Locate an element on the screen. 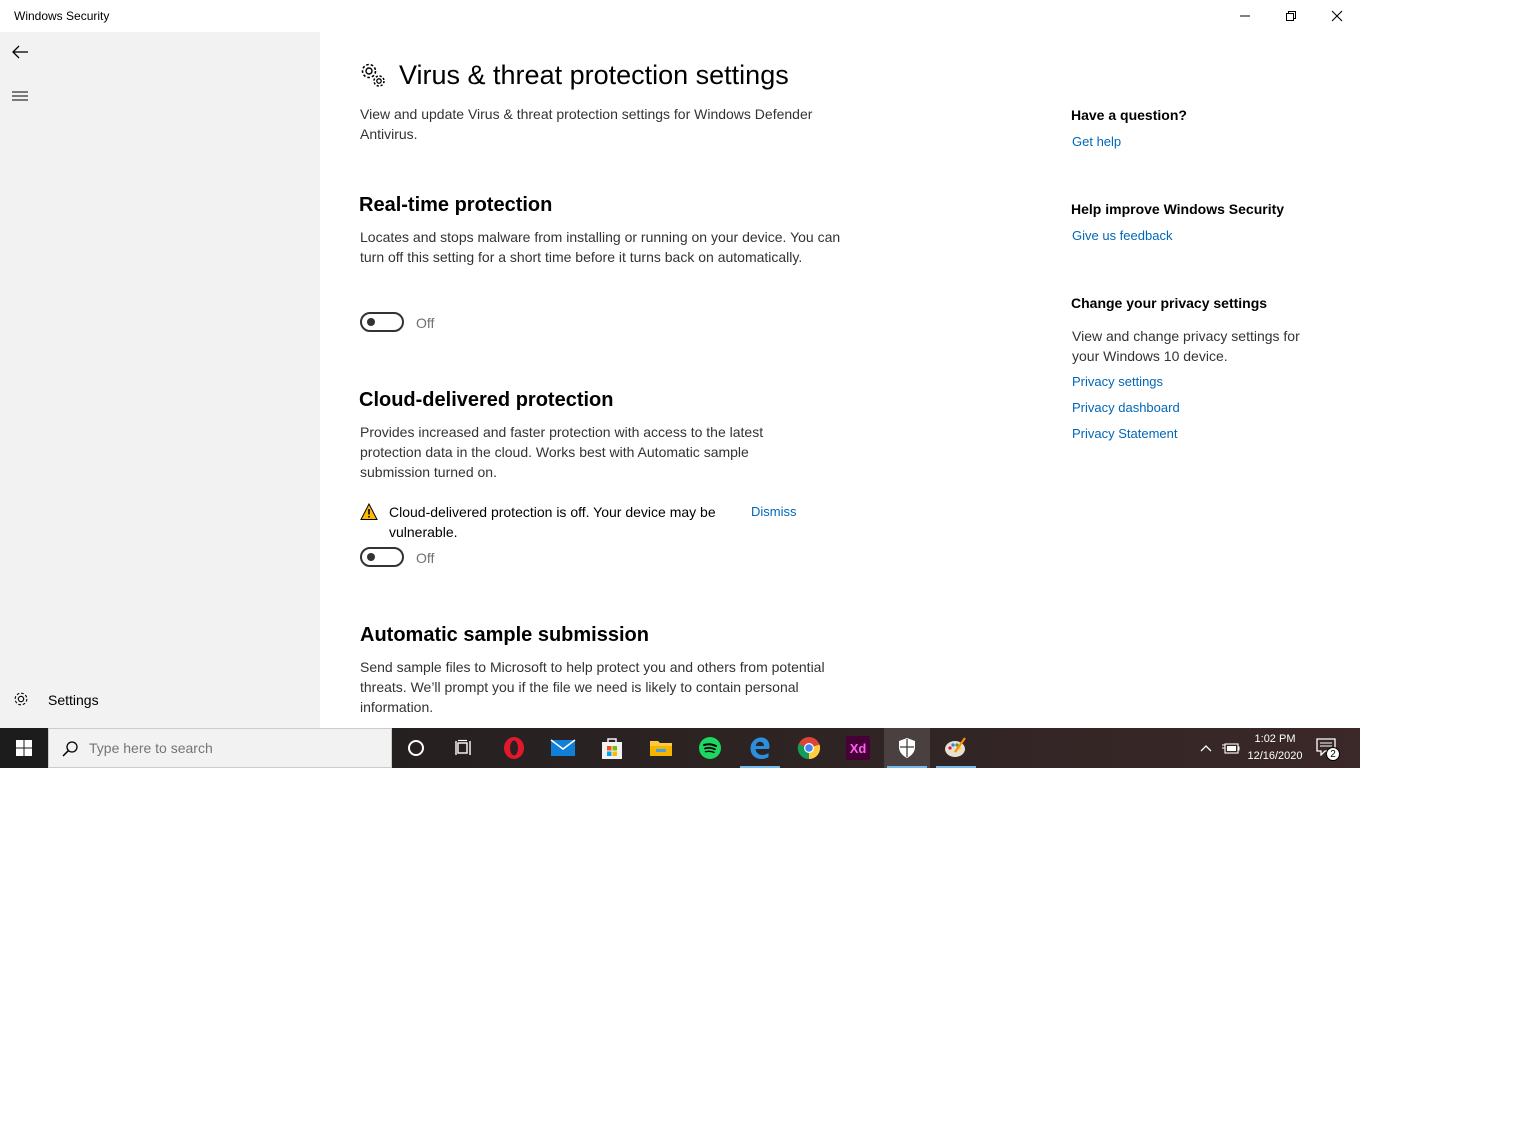 Image resolution: width=1540 pixels, height=1132 pixels. taskbar-adobe-xd: Xd is located at coordinates (858, 748).